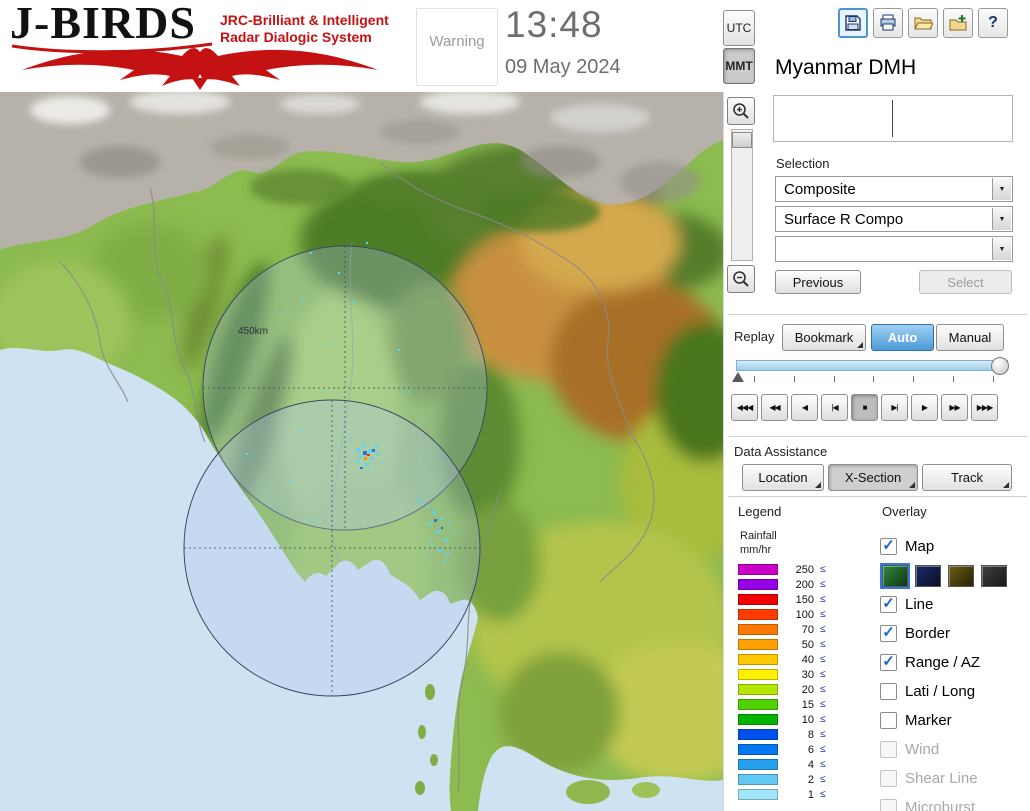 The height and width of the screenshot is (811, 1030). I want to click on zoom-slider-handle, so click(742, 140).